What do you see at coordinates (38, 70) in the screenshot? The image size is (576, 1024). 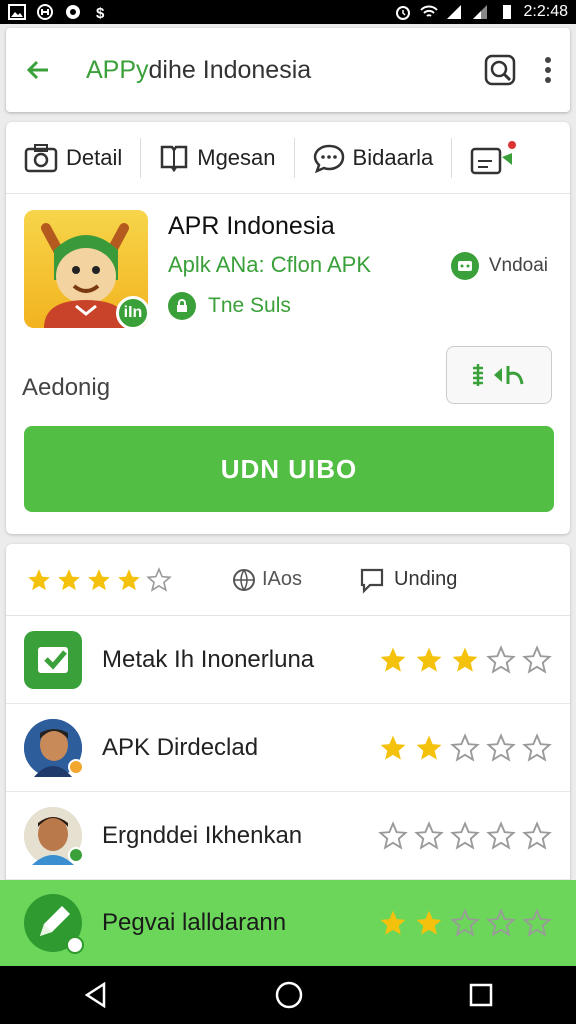 I see `back-arrow-icon` at bounding box center [38, 70].